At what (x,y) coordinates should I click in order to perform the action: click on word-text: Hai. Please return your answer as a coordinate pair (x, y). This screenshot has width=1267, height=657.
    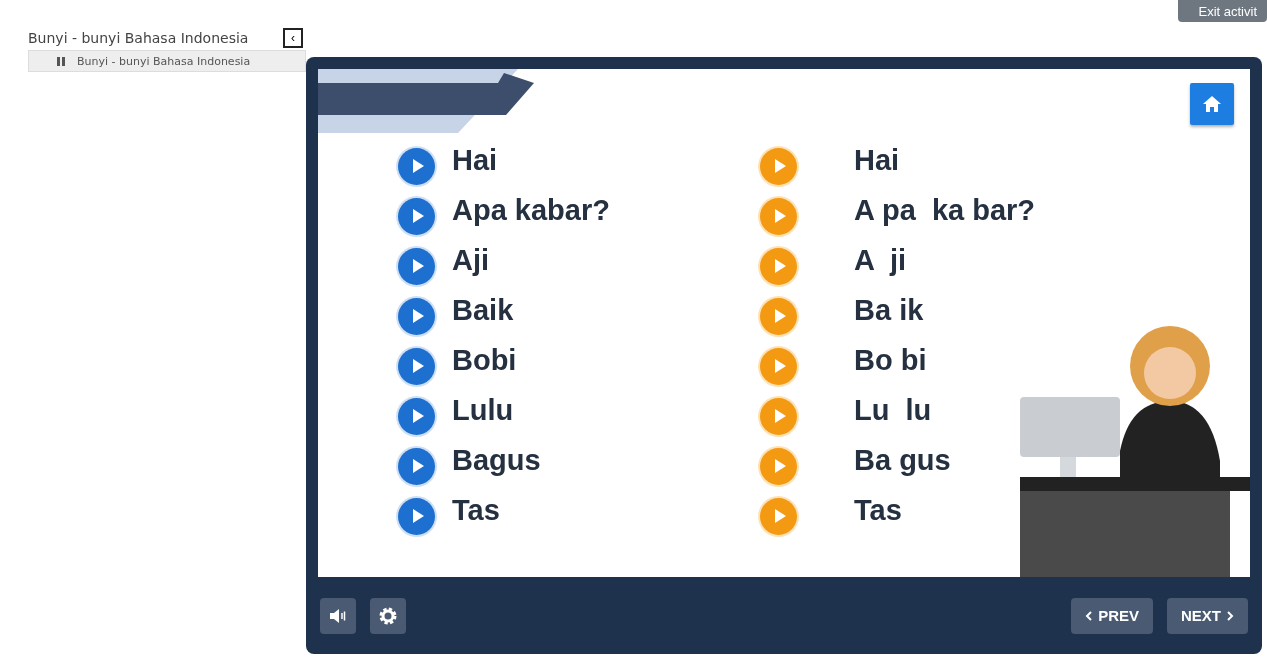
    Looking at the image, I should click on (475, 160).